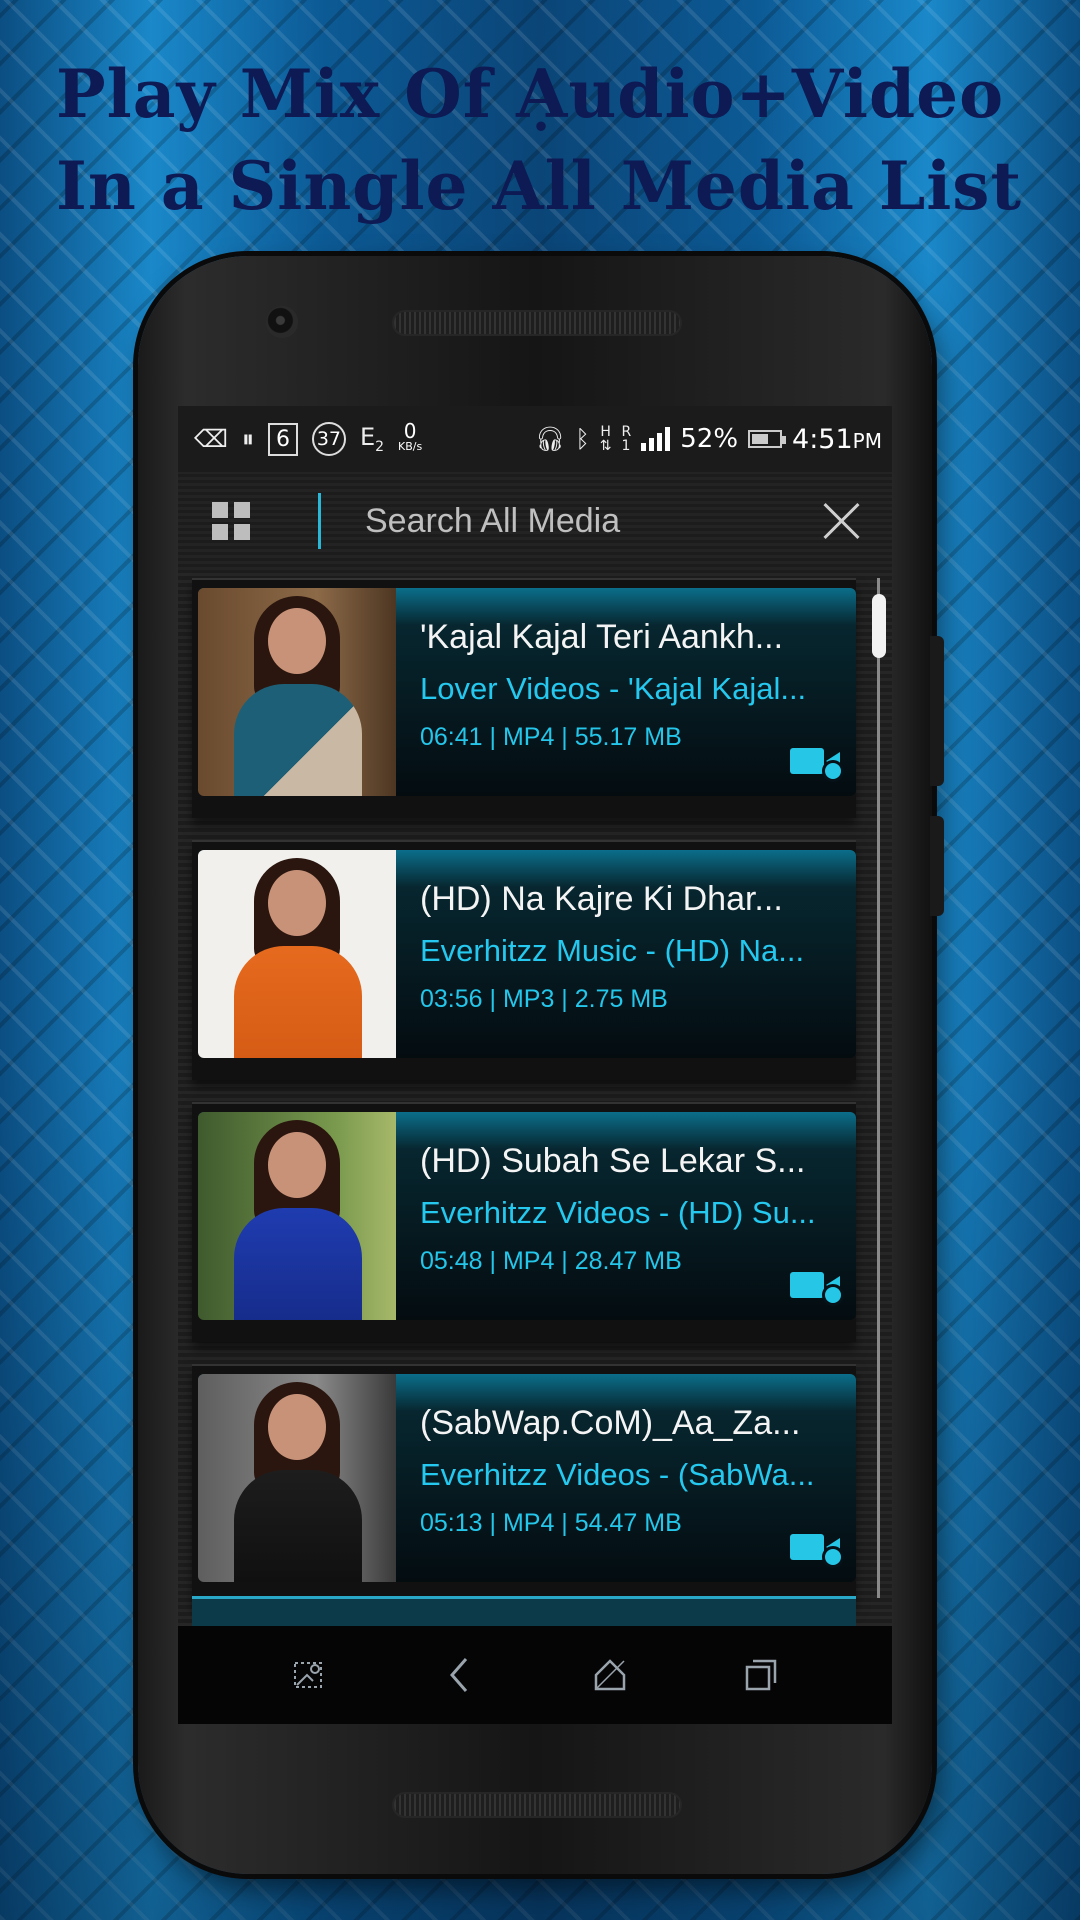 This screenshot has width=1080, height=1920. Describe the element at coordinates (535, 1675) in the screenshot. I see `navigation-bar` at that location.